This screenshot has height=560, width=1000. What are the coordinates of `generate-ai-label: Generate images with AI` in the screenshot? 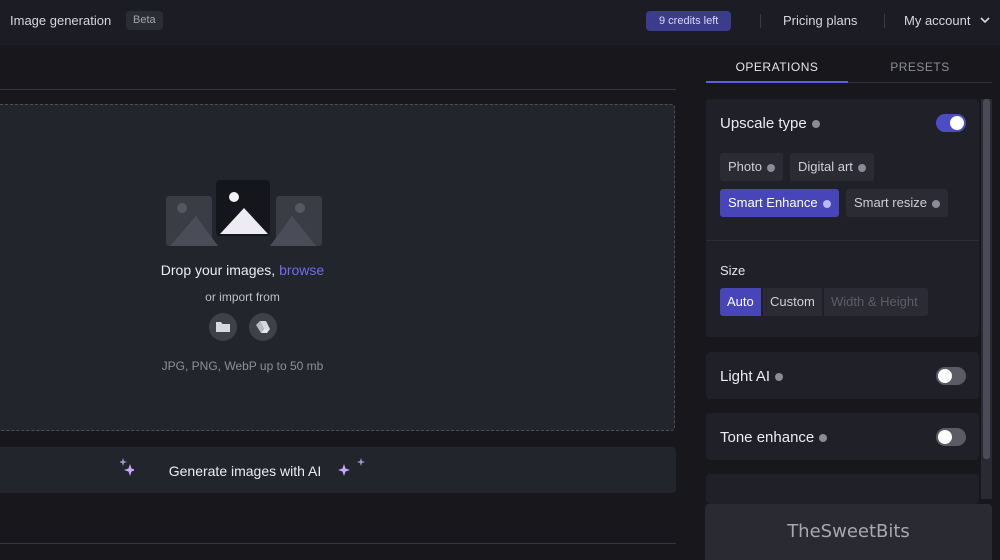 It's located at (245, 471).